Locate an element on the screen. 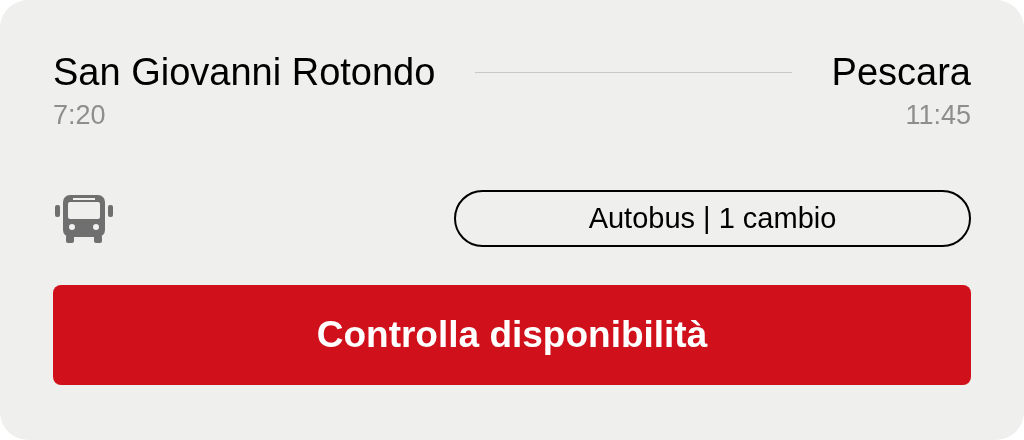  transport-tag: Autobus | 1 cambio is located at coordinates (712, 218).